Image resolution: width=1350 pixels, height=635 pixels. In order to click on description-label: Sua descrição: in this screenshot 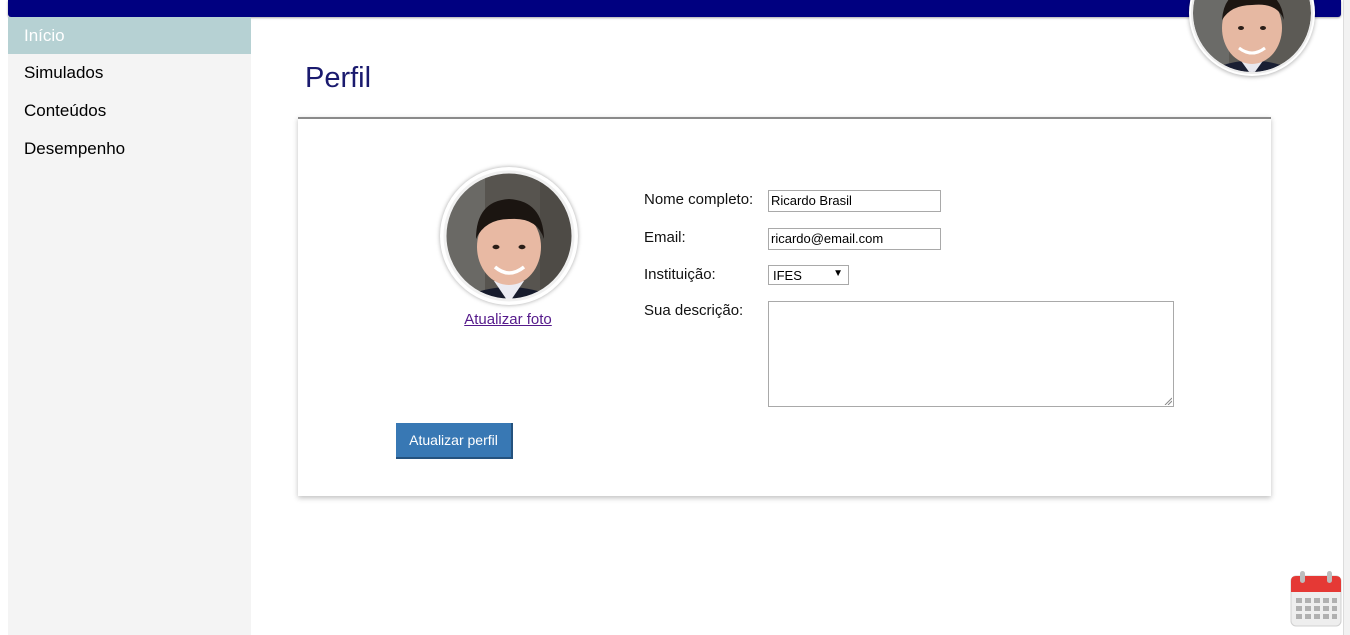, I will do `click(694, 310)`.